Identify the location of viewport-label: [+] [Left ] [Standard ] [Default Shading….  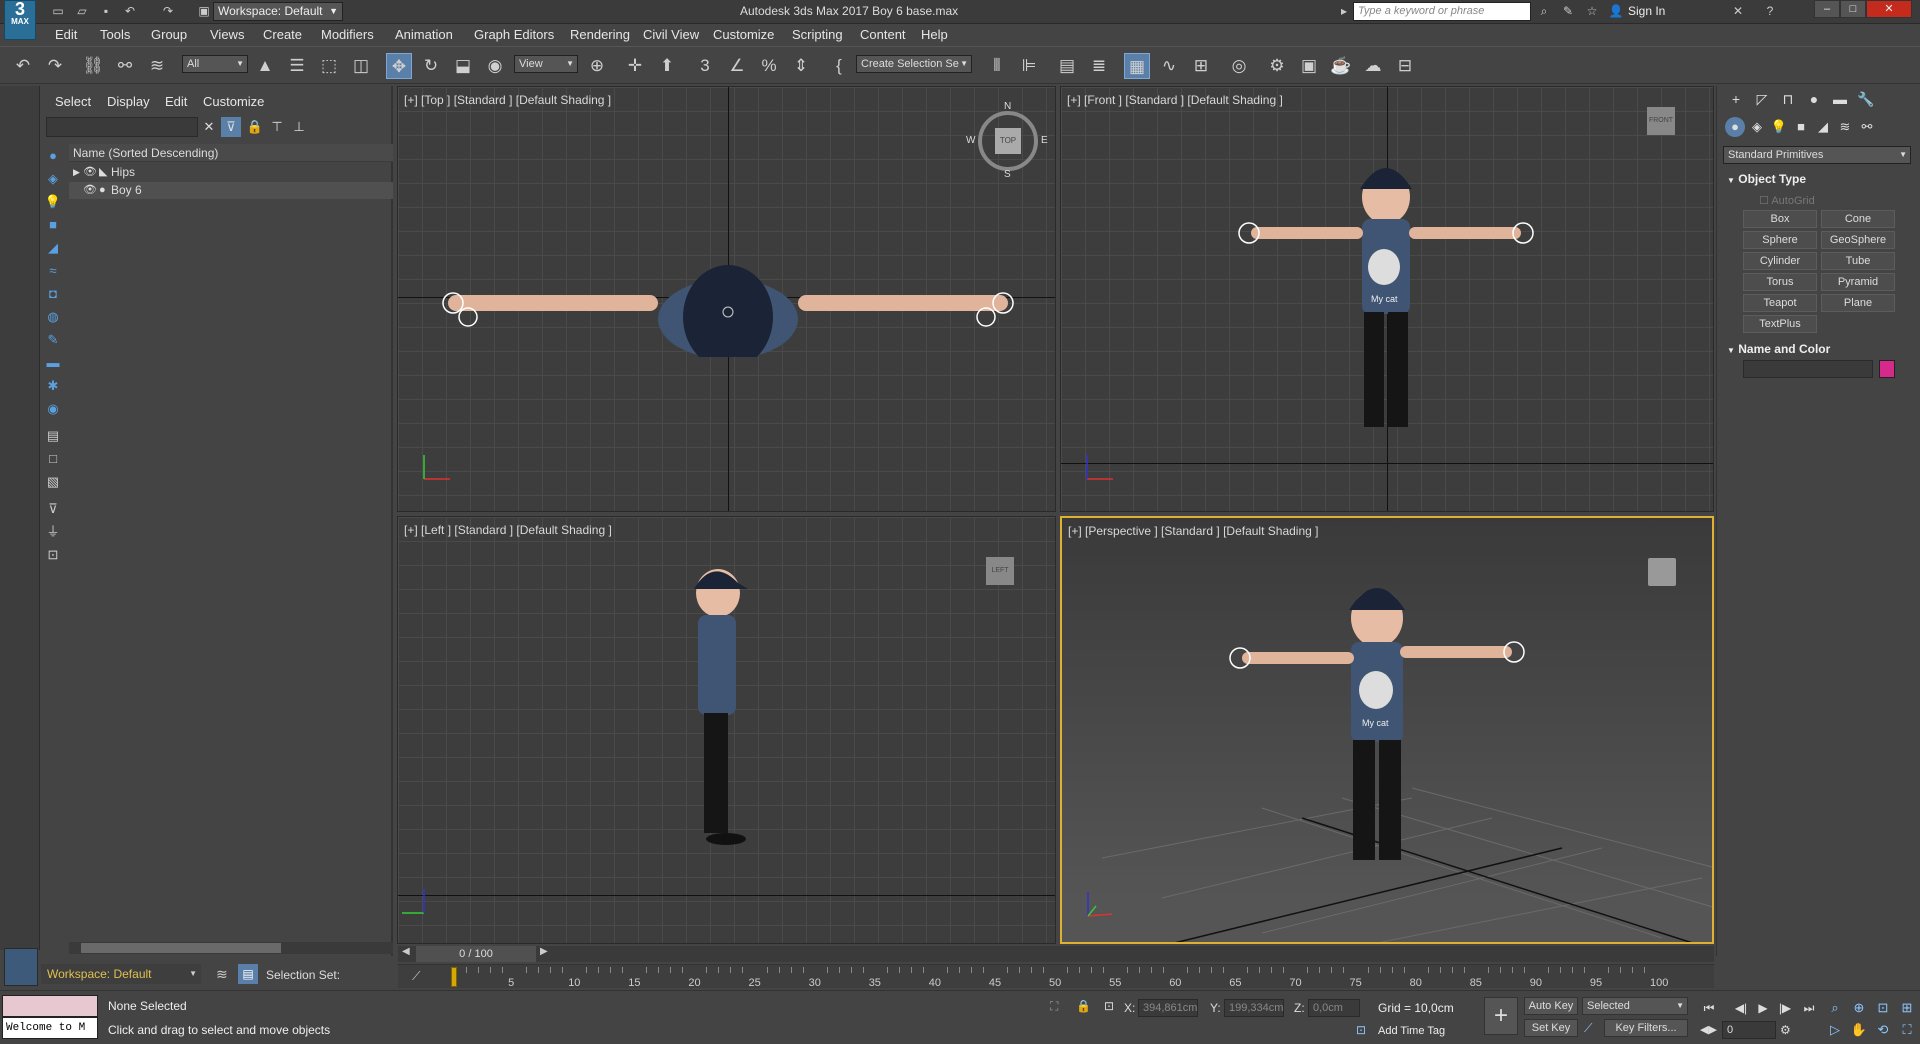
(508, 530).